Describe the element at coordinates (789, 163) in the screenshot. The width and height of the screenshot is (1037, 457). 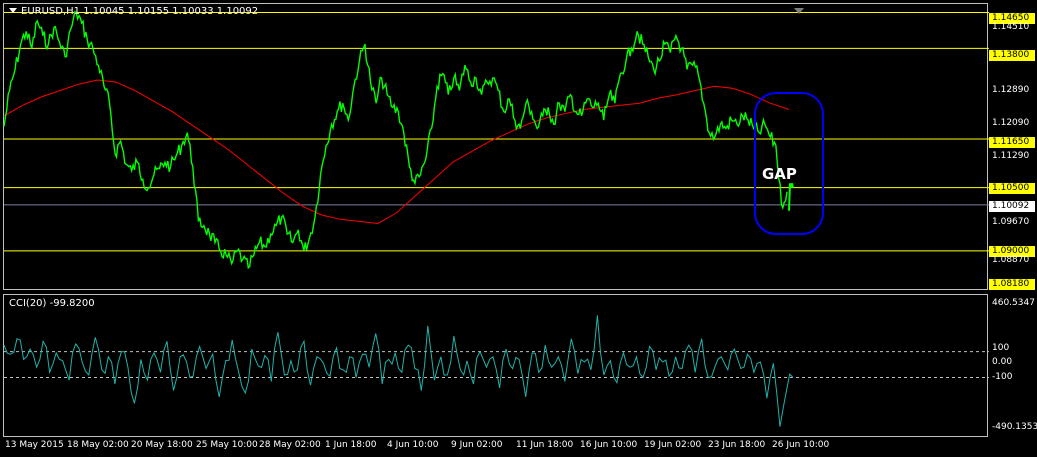
I see `gap-highlight-ellipse` at that location.